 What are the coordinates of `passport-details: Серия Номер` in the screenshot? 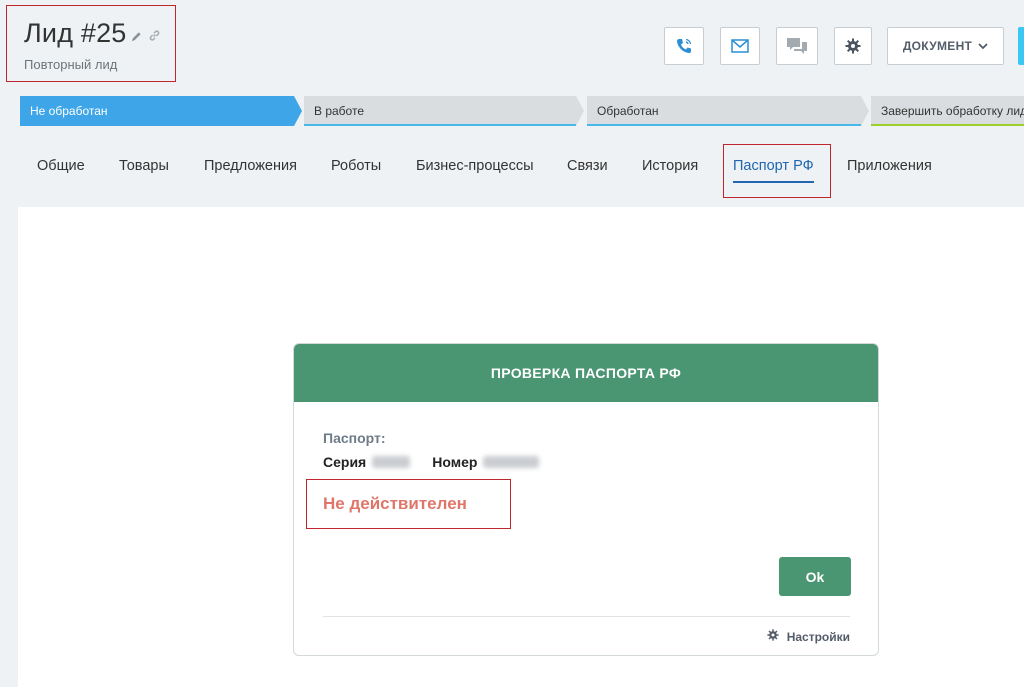 It's located at (431, 462).